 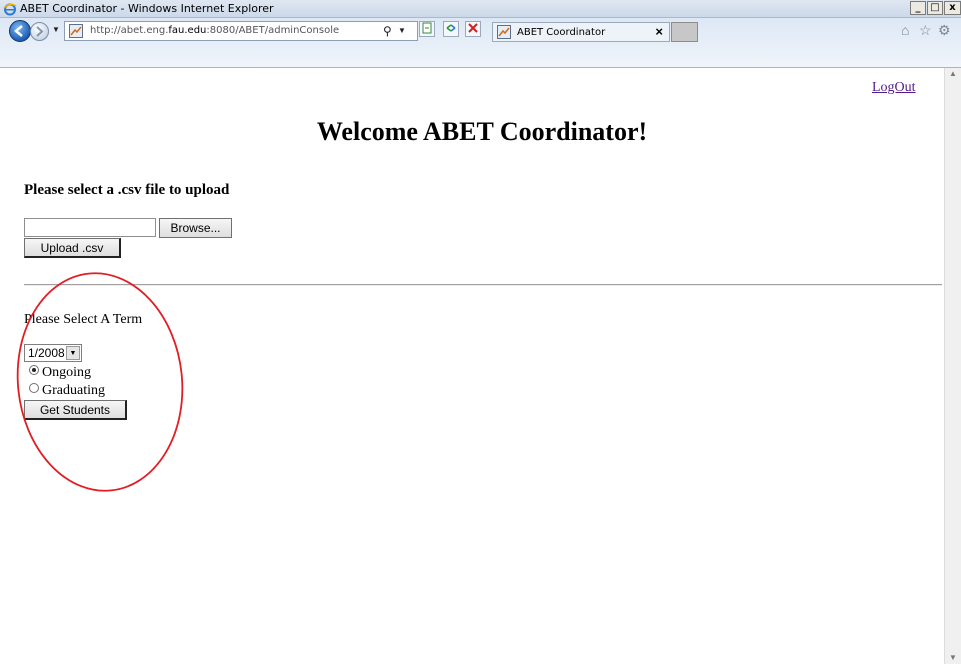 I want to click on term-select: 1/2008 ▼, so click(x=53, y=353).